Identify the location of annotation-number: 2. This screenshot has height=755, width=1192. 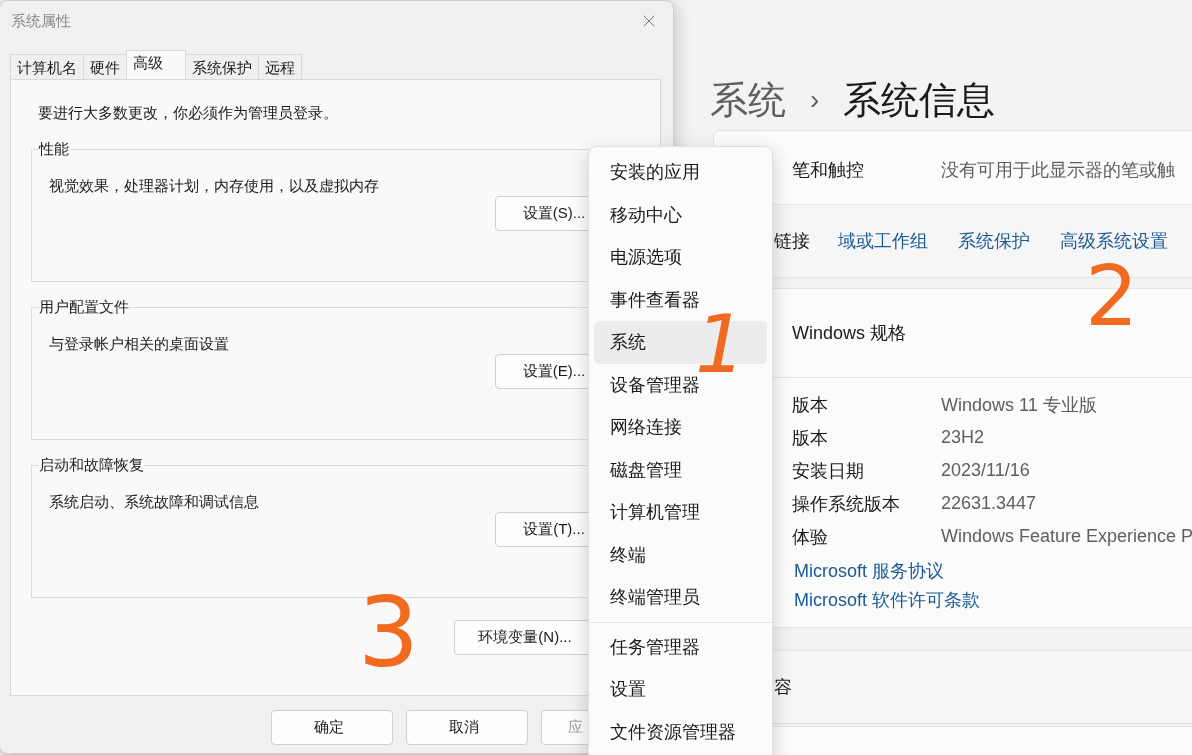
(1112, 296).